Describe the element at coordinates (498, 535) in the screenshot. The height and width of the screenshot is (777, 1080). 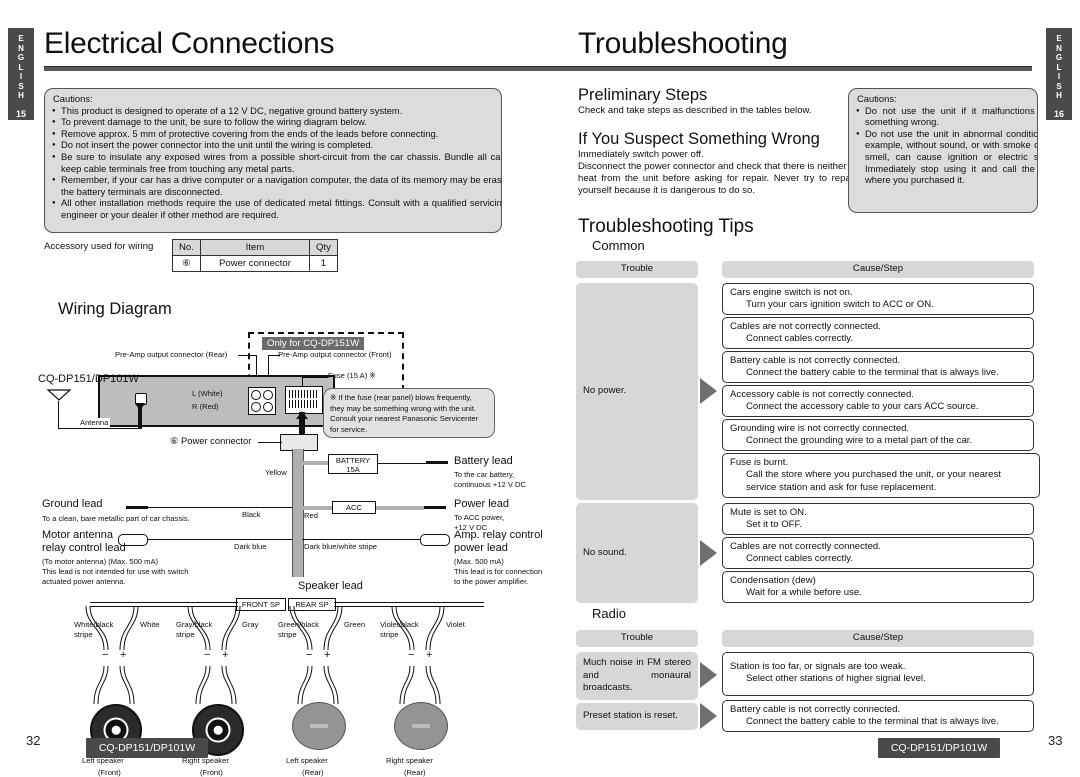
I see `amp-relay-title-1: Amp. relay control` at that location.